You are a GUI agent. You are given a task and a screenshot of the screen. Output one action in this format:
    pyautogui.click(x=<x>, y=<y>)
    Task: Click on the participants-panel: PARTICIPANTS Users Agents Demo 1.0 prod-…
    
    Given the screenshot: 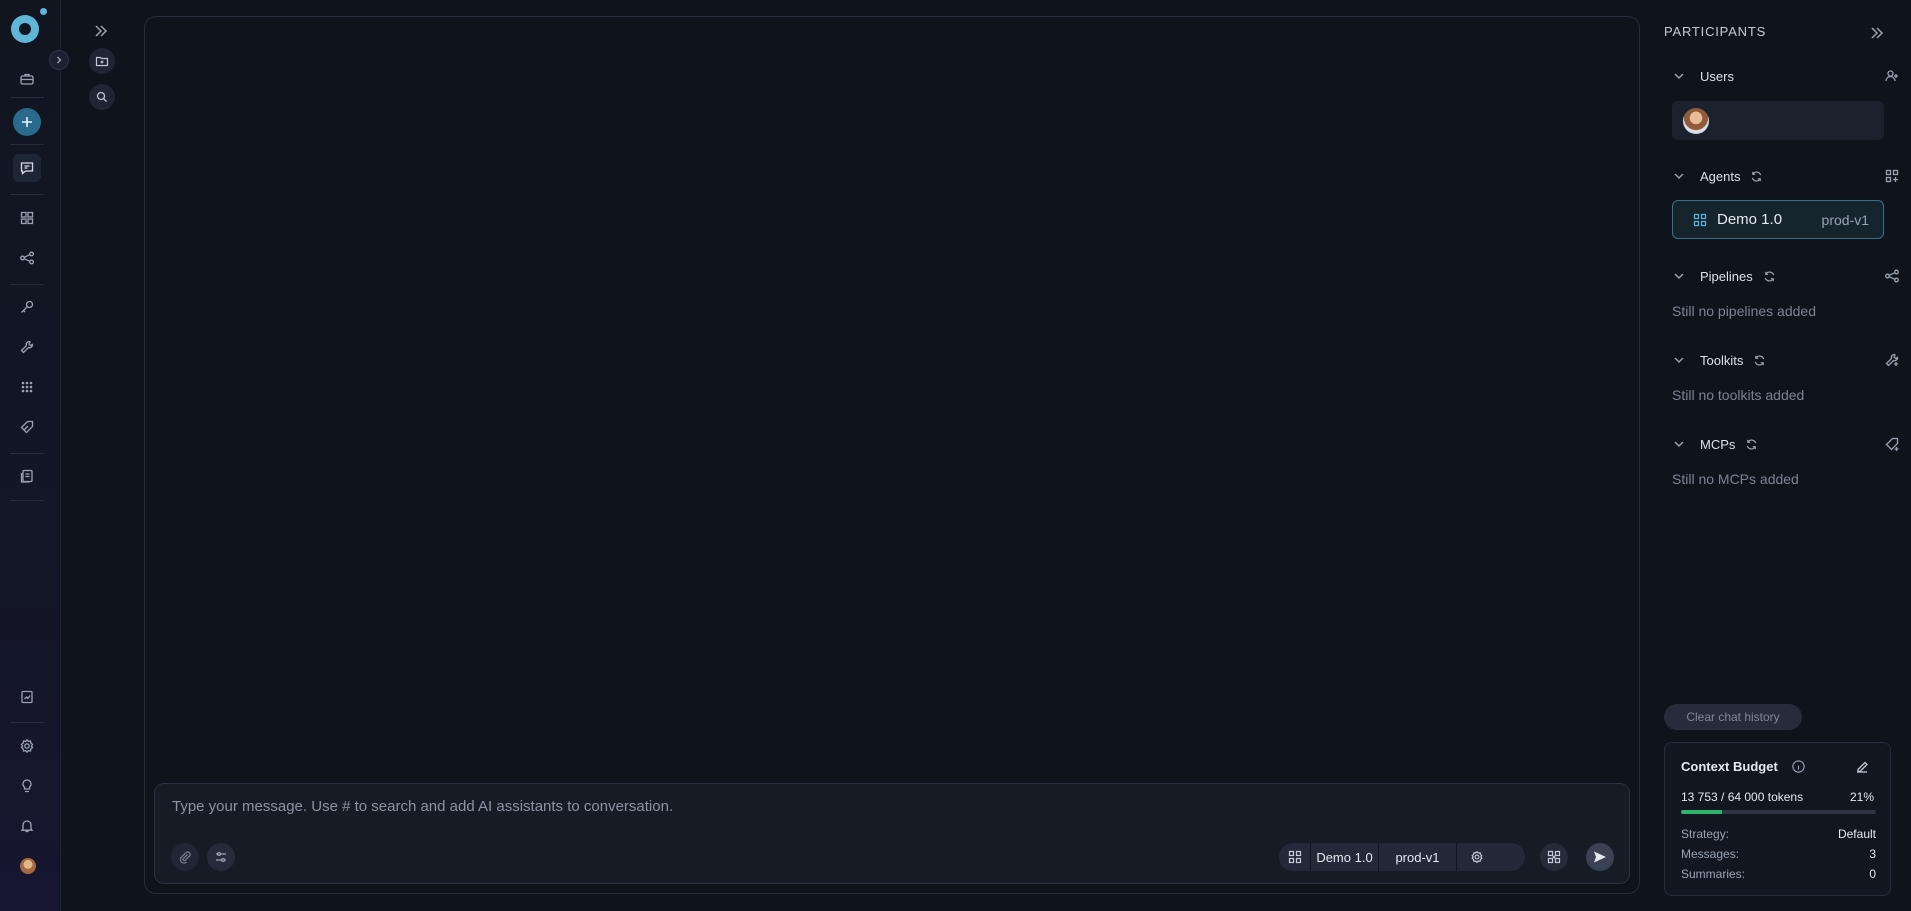 What is the action you would take?
    pyautogui.click(x=1781, y=455)
    